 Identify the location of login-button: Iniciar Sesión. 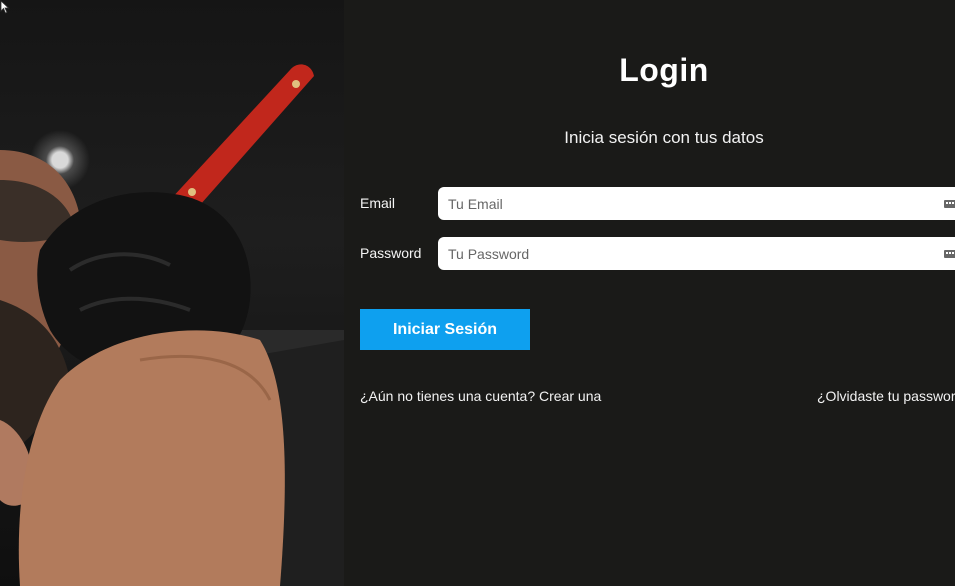
(445, 329).